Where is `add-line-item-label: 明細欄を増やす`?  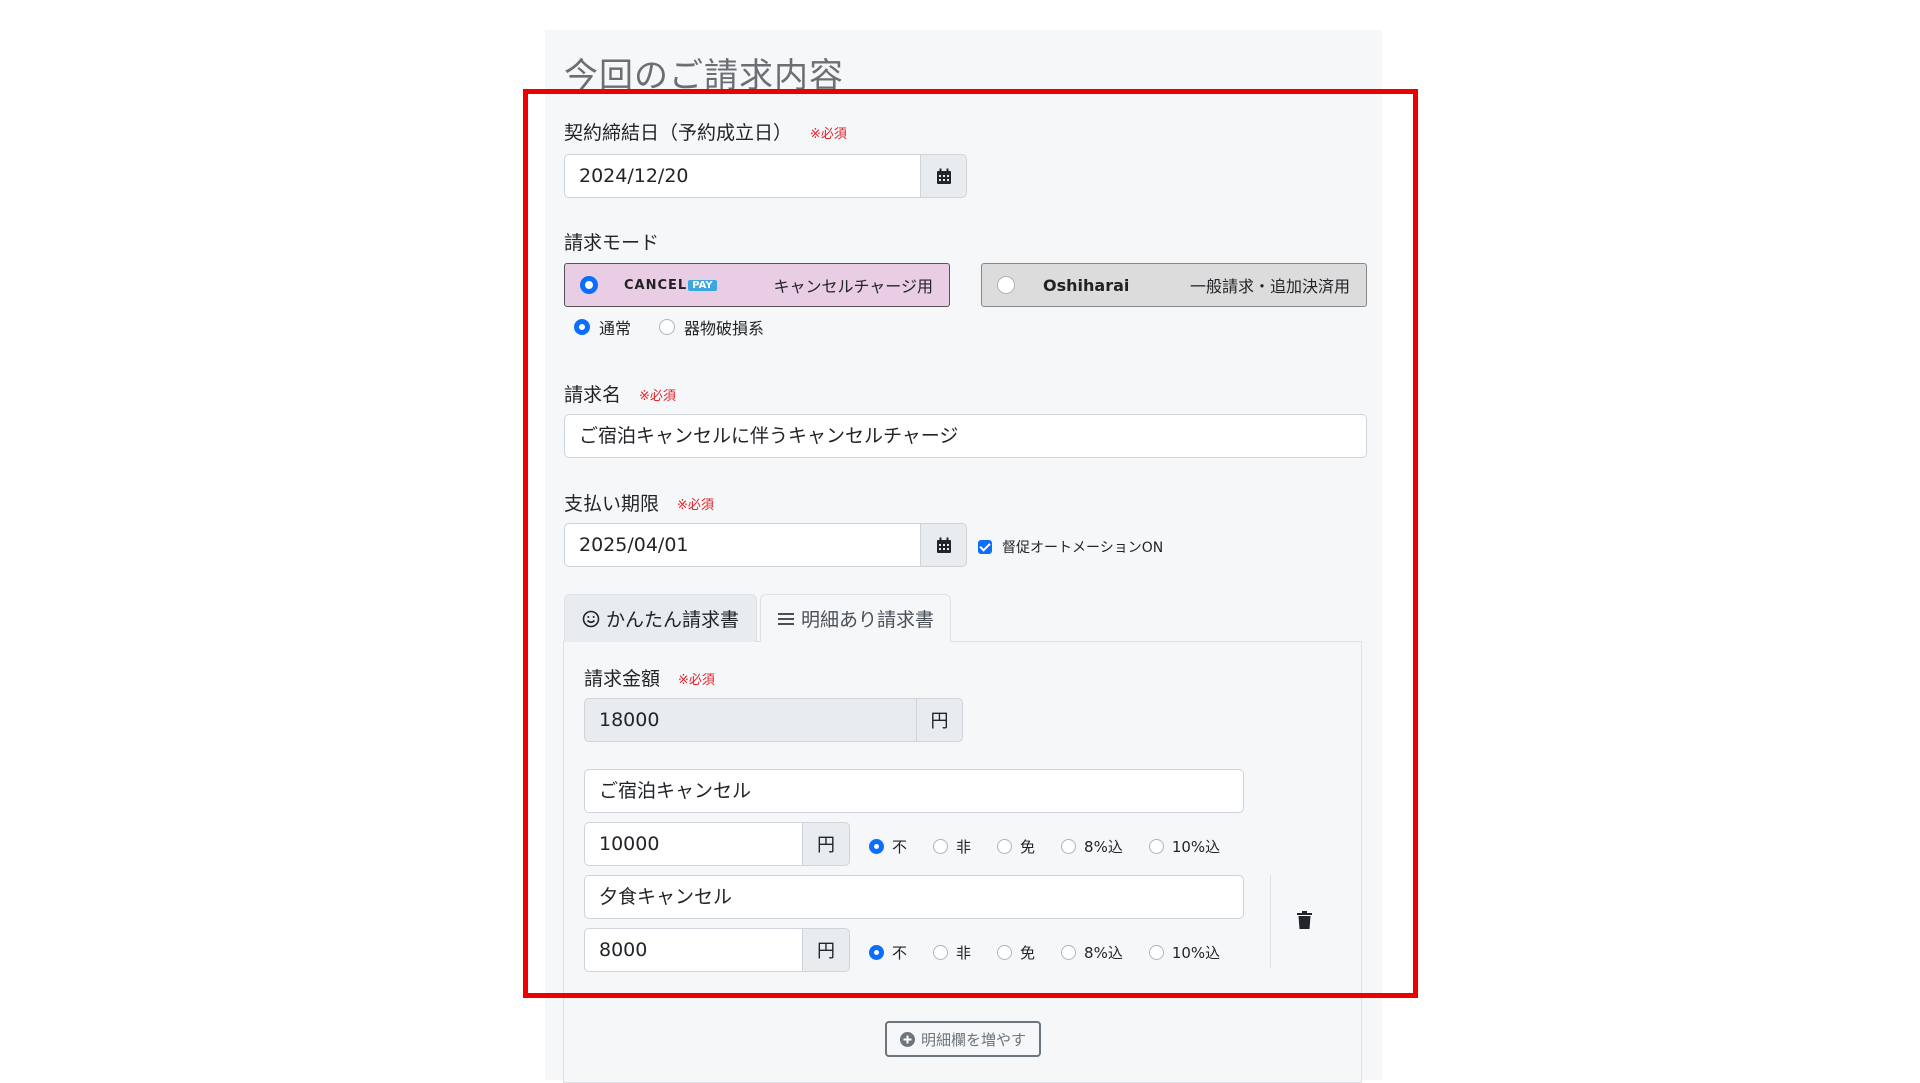
add-line-item-label: 明細欄を増やす is located at coordinates (973, 1039).